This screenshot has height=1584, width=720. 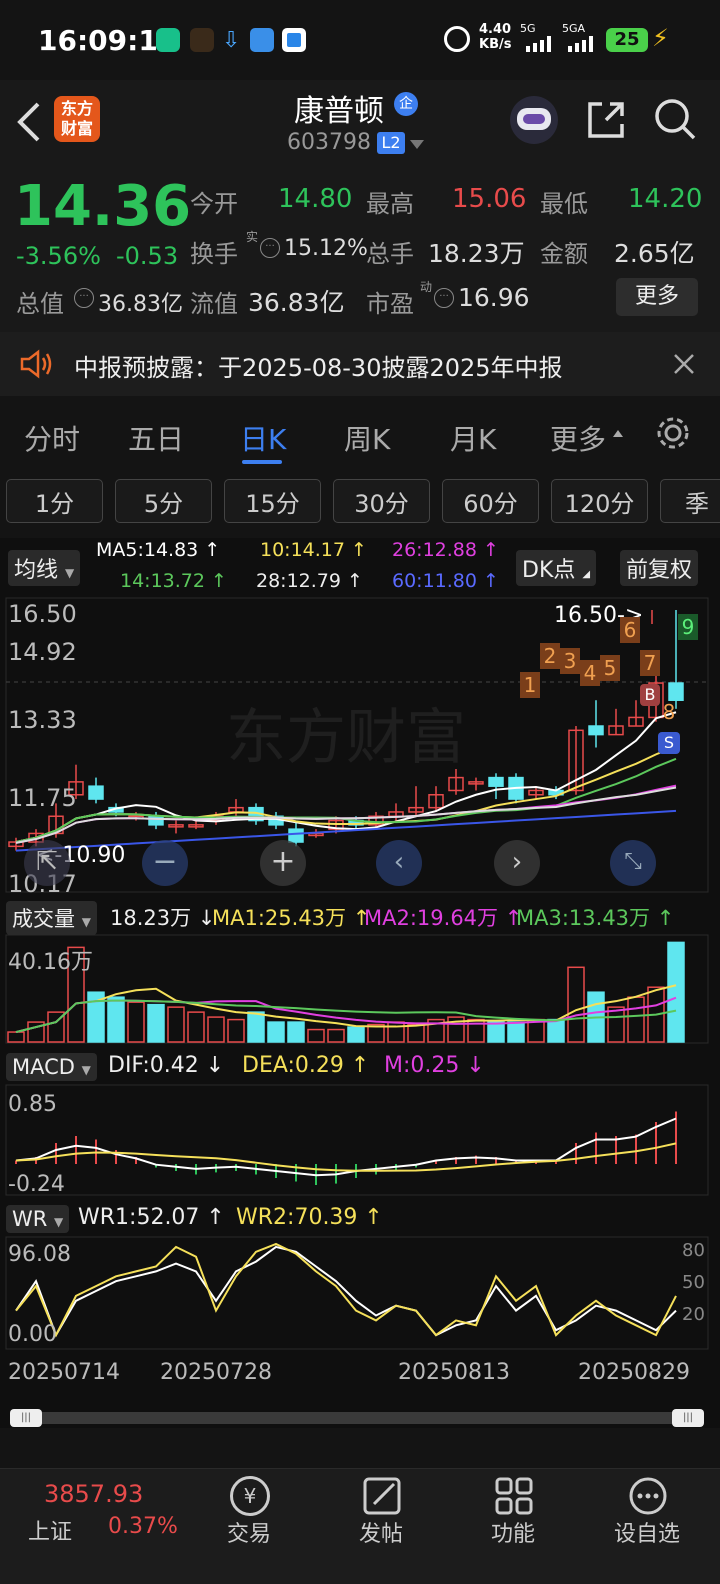 I want to click on nav-trade: ¥ 交易, so click(x=249, y=1525).